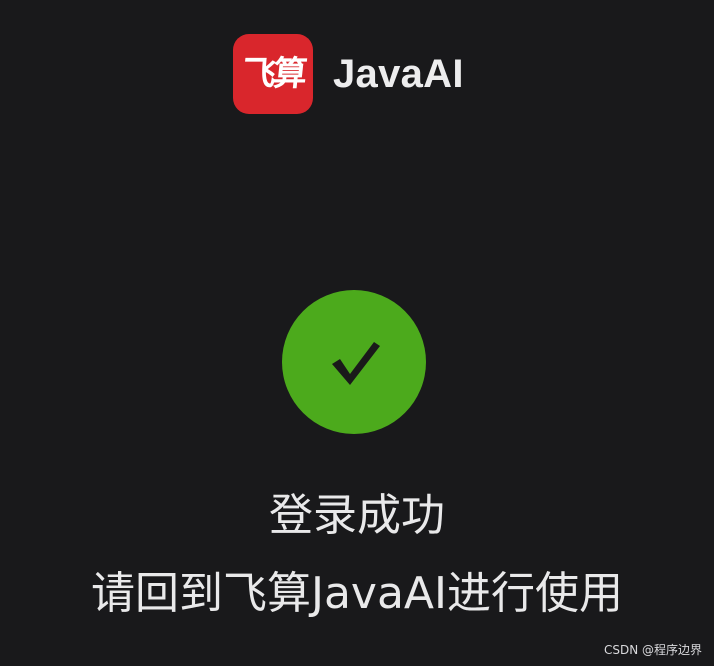 This screenshot has height=666, width=714. I want to click on check-icon, so click(356, 363).